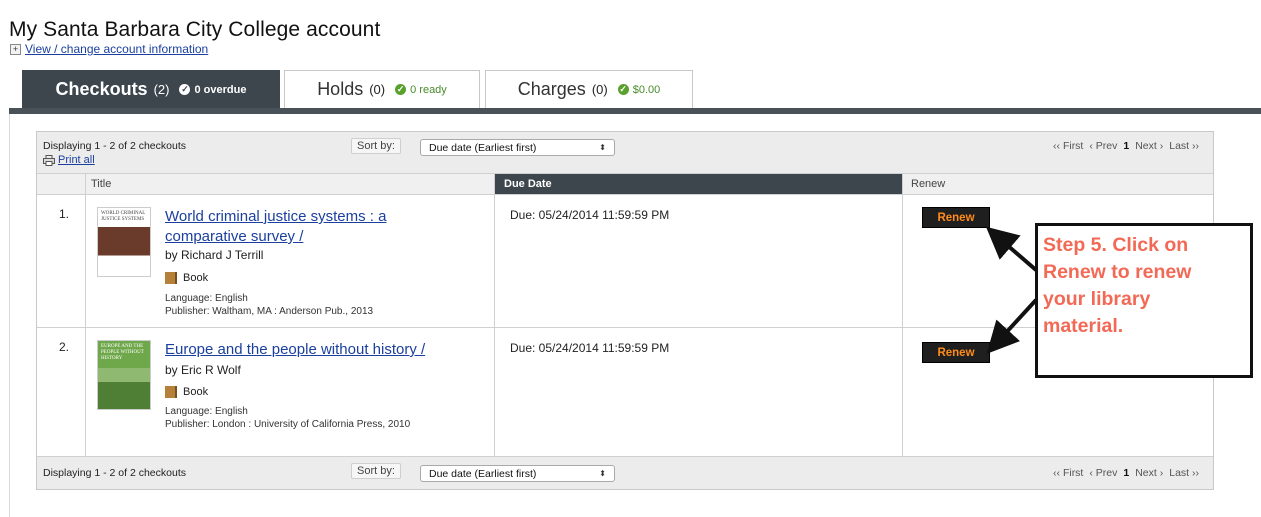 The height and width of the screenshot is (517, 1261). Describe the element at coordinates (1117, 272) in the screenshot. I see `callout-line: Renew to renew` at that location.